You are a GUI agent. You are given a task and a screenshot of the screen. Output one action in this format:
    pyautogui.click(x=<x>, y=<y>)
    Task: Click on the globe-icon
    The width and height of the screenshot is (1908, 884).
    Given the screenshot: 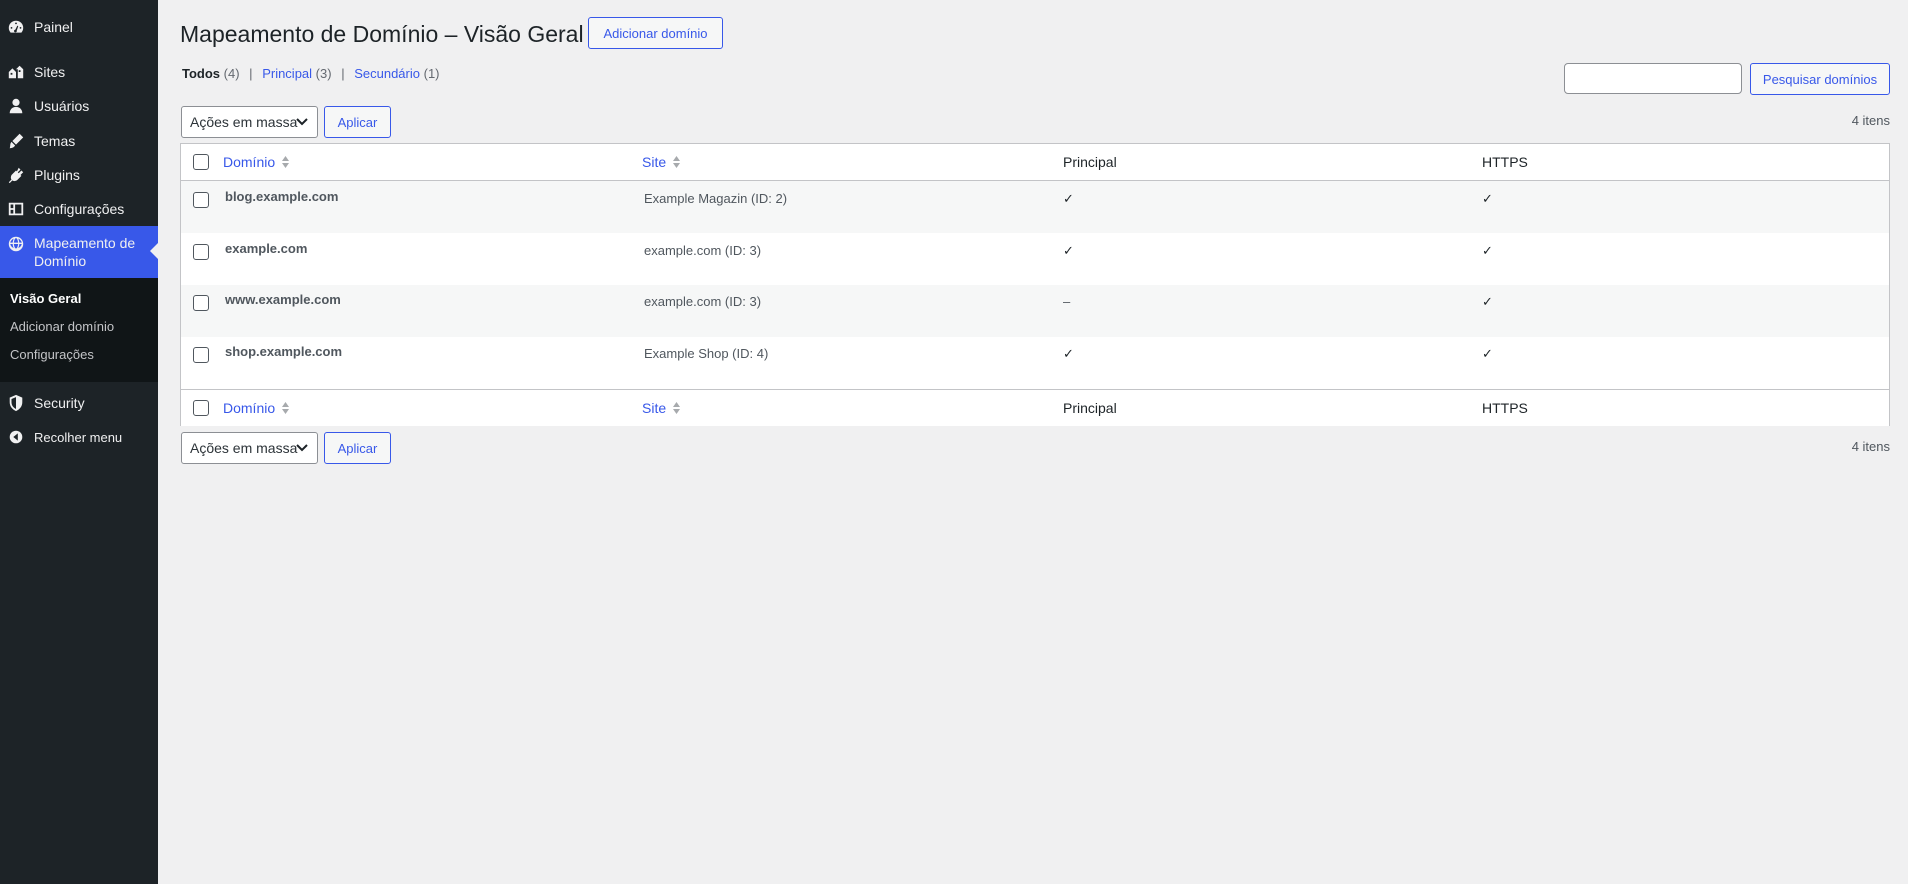 What is the action you would take?
    pyautogui.click(x=16, y=244)
    